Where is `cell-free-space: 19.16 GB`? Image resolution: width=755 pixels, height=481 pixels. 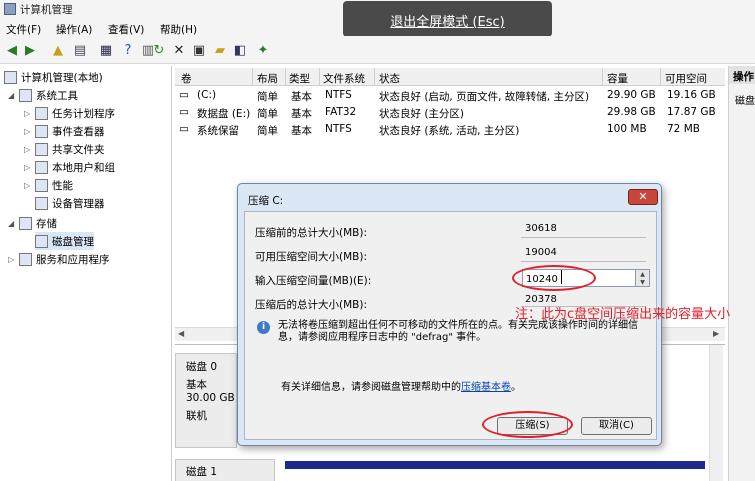 cell-free-space: 19.16 GB is located at coordinates (691, 95).